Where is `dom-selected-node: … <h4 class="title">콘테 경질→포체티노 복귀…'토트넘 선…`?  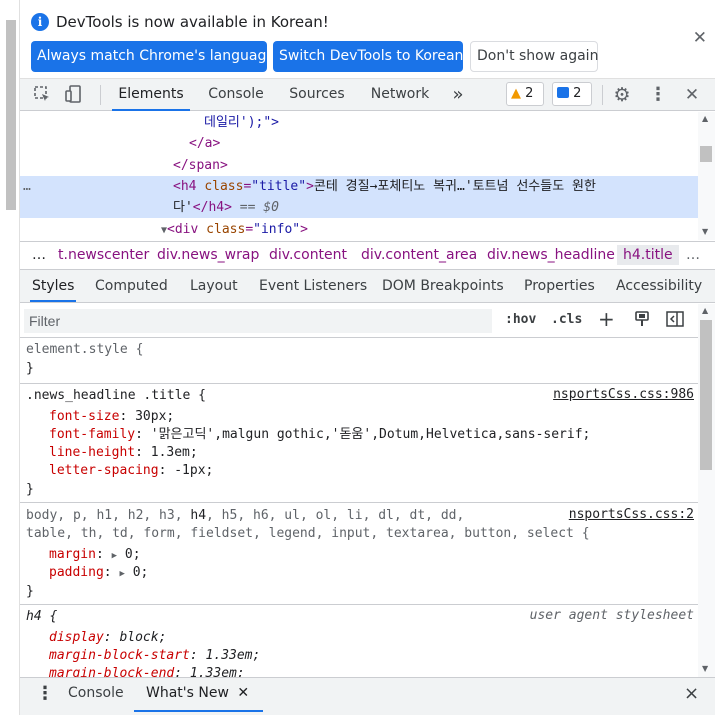
dom-selected-node: … <h4 class="title">콘테 경질→포체티노 복귀…'토트넘 선… is located at coordinates (359, 197).